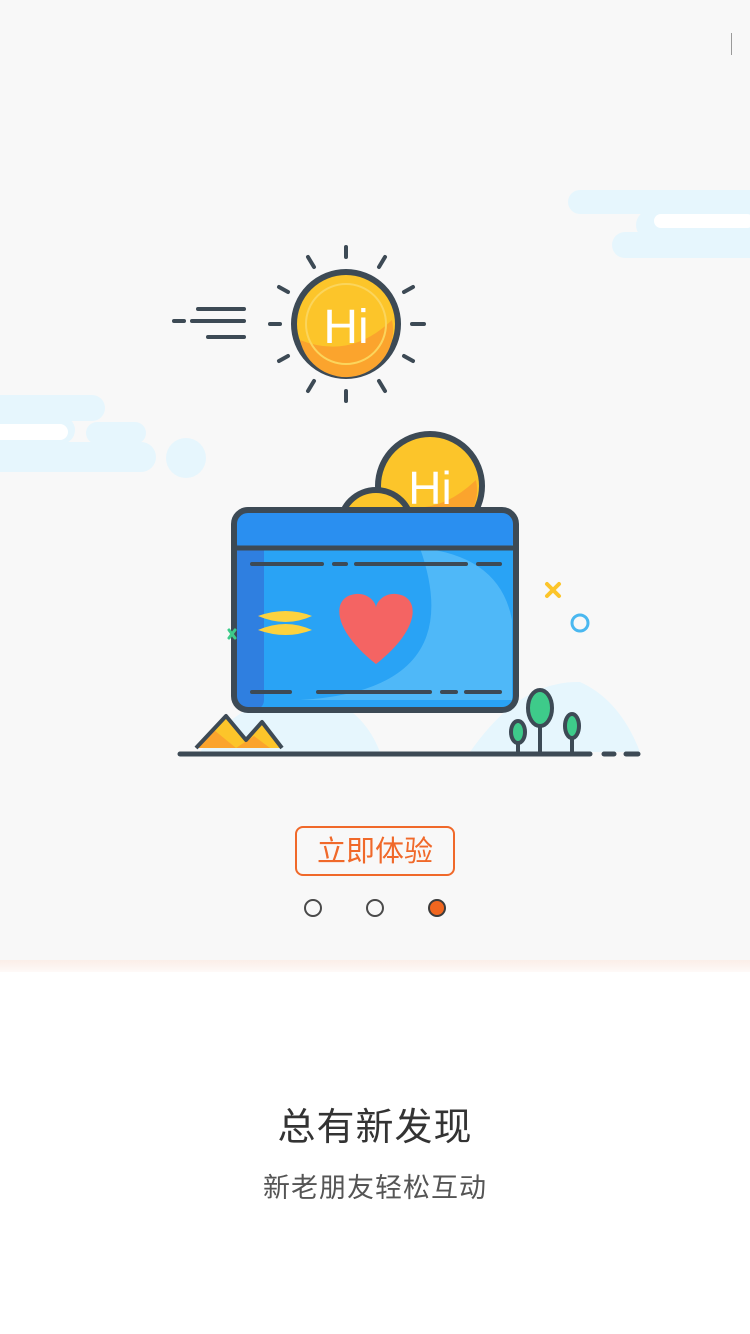  What do you see at coordinates (580, 623) in the screenshot?
I see `sparkle-ring-icon` at bounding box center [580, 623].